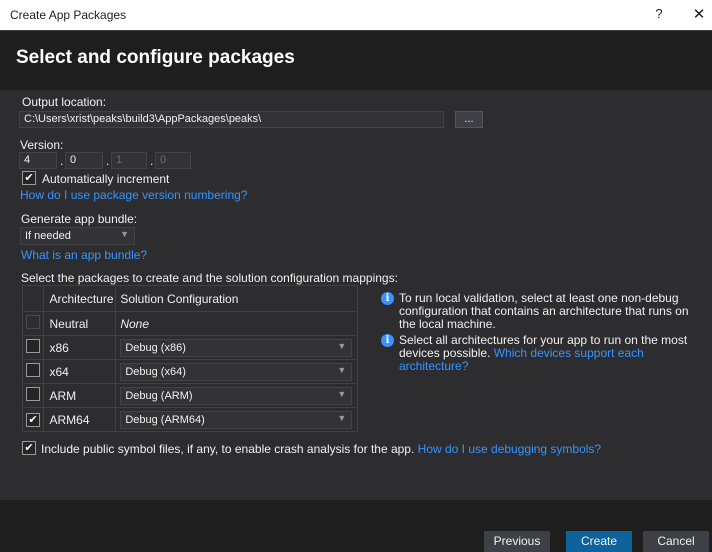  What do you see at coordinates (80, 347) in the screenshot?
I see `row-arch-label: x86` at bounding box center [80, 347].